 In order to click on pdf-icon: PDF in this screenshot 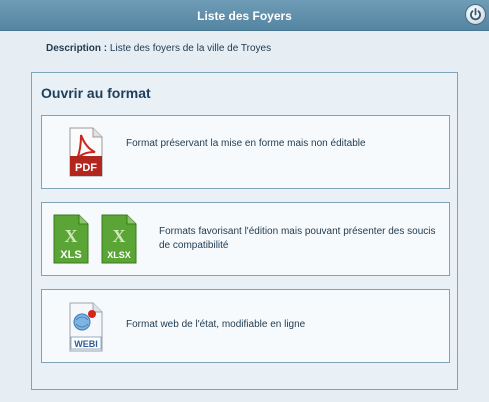, I will do `click(86, 153)`.